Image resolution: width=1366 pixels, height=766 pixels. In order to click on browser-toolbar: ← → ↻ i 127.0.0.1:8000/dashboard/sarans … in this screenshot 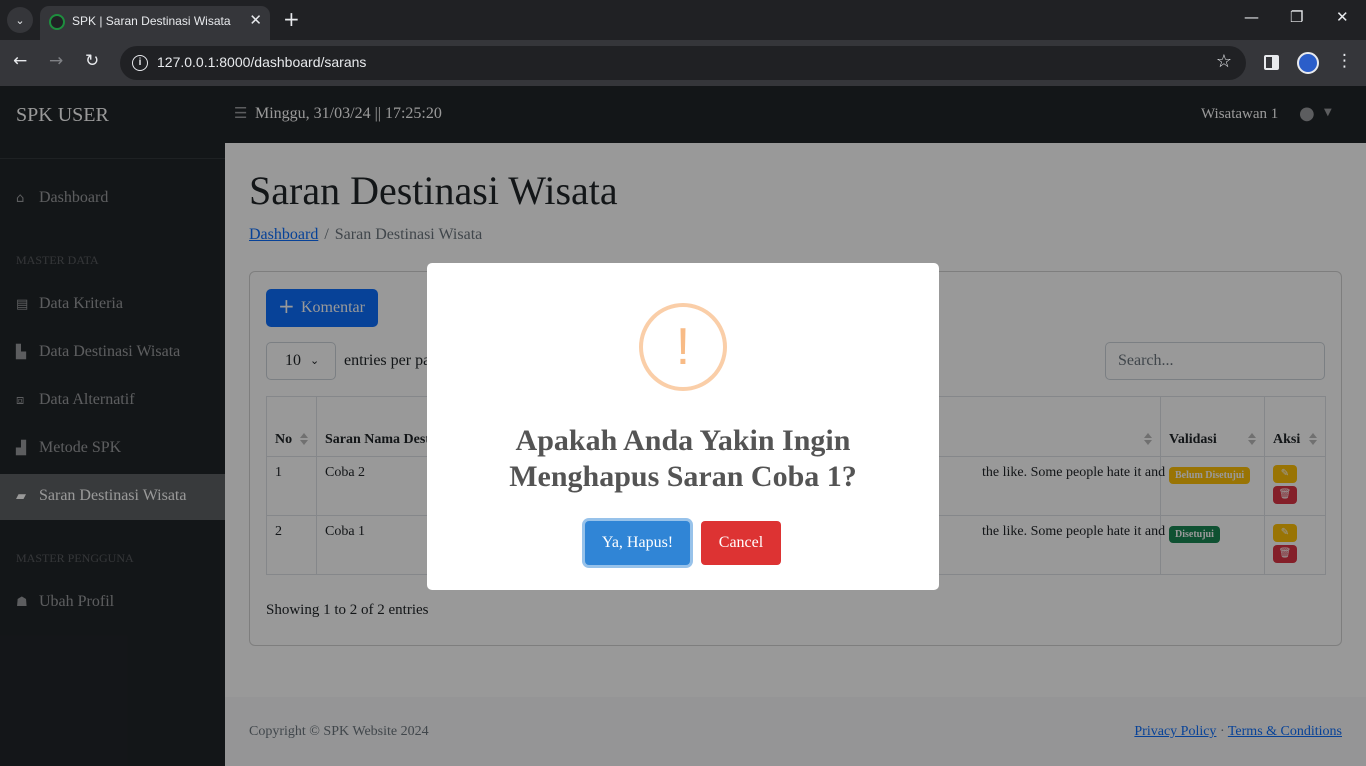, I will do `click(683, 63)`.